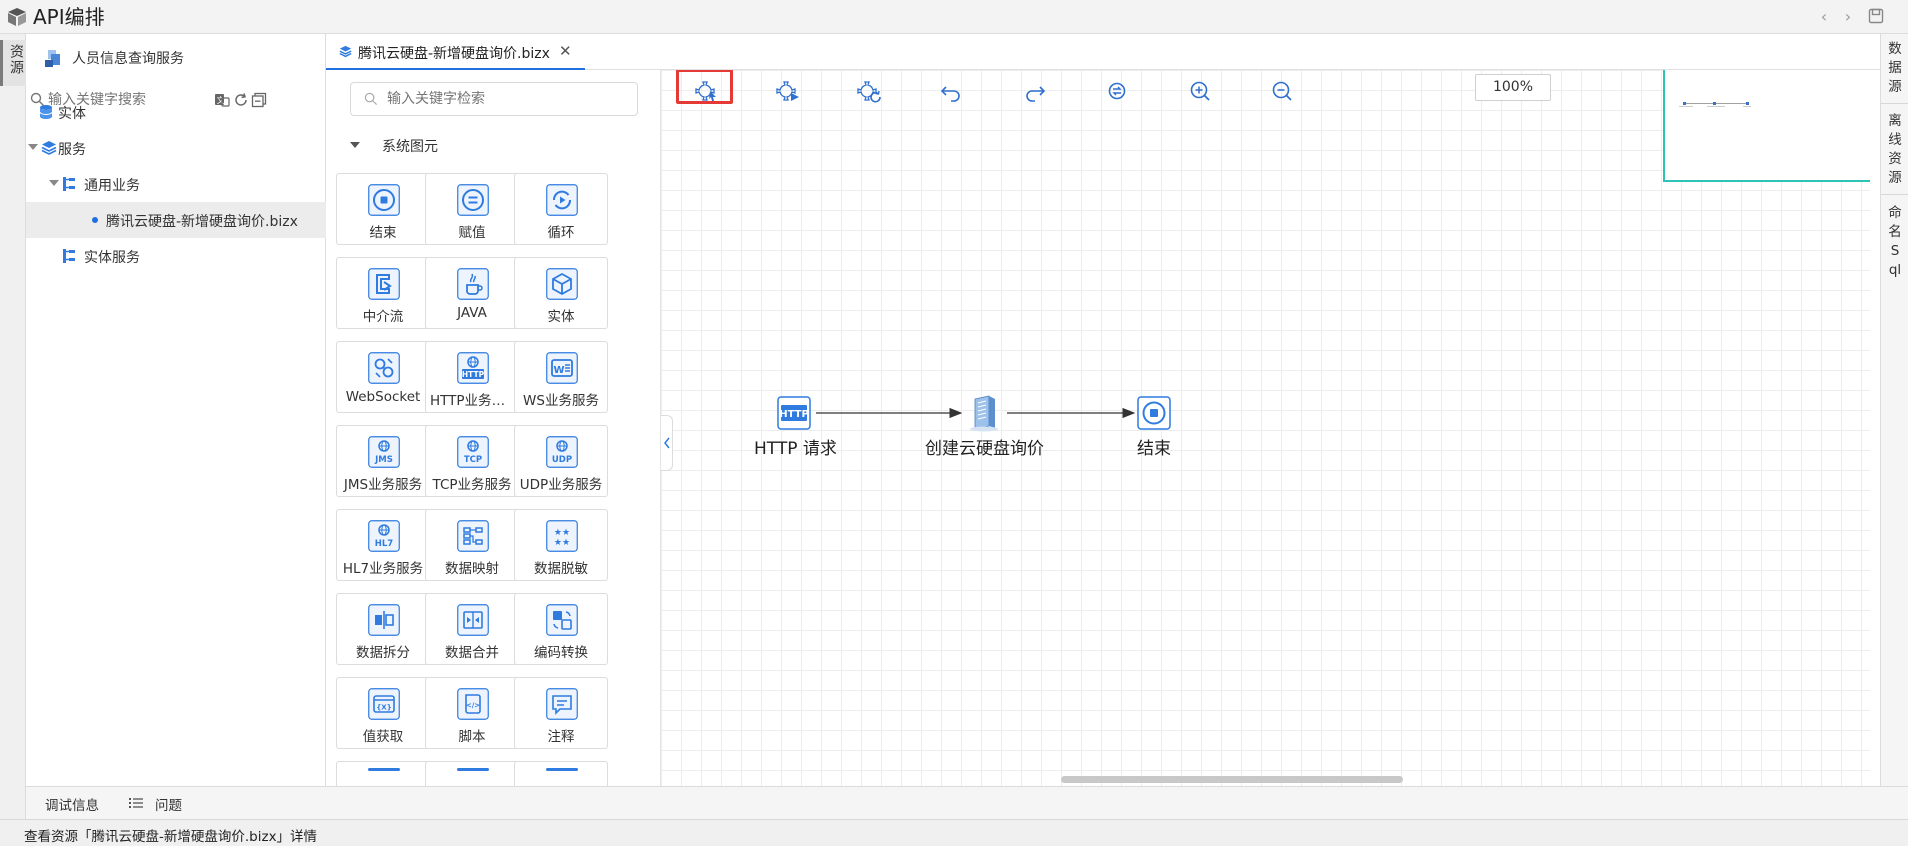 This screenshot has width=1908, height=846. I want to click on tree-item-label: 实体服务, so click(112, 258).